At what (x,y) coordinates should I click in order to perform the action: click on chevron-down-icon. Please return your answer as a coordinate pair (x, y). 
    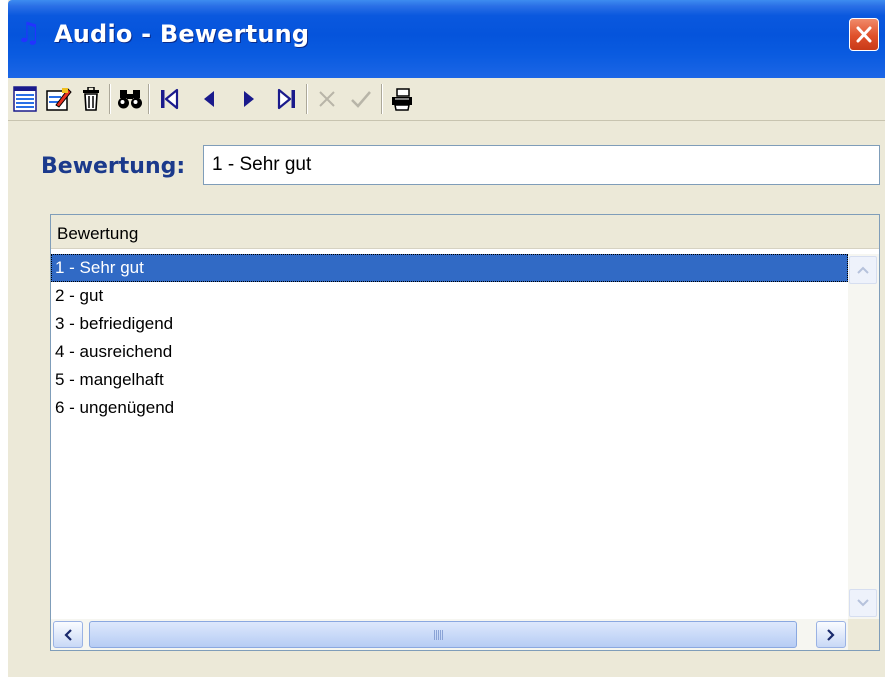
    Looking at the image, I should click on (863, 603).